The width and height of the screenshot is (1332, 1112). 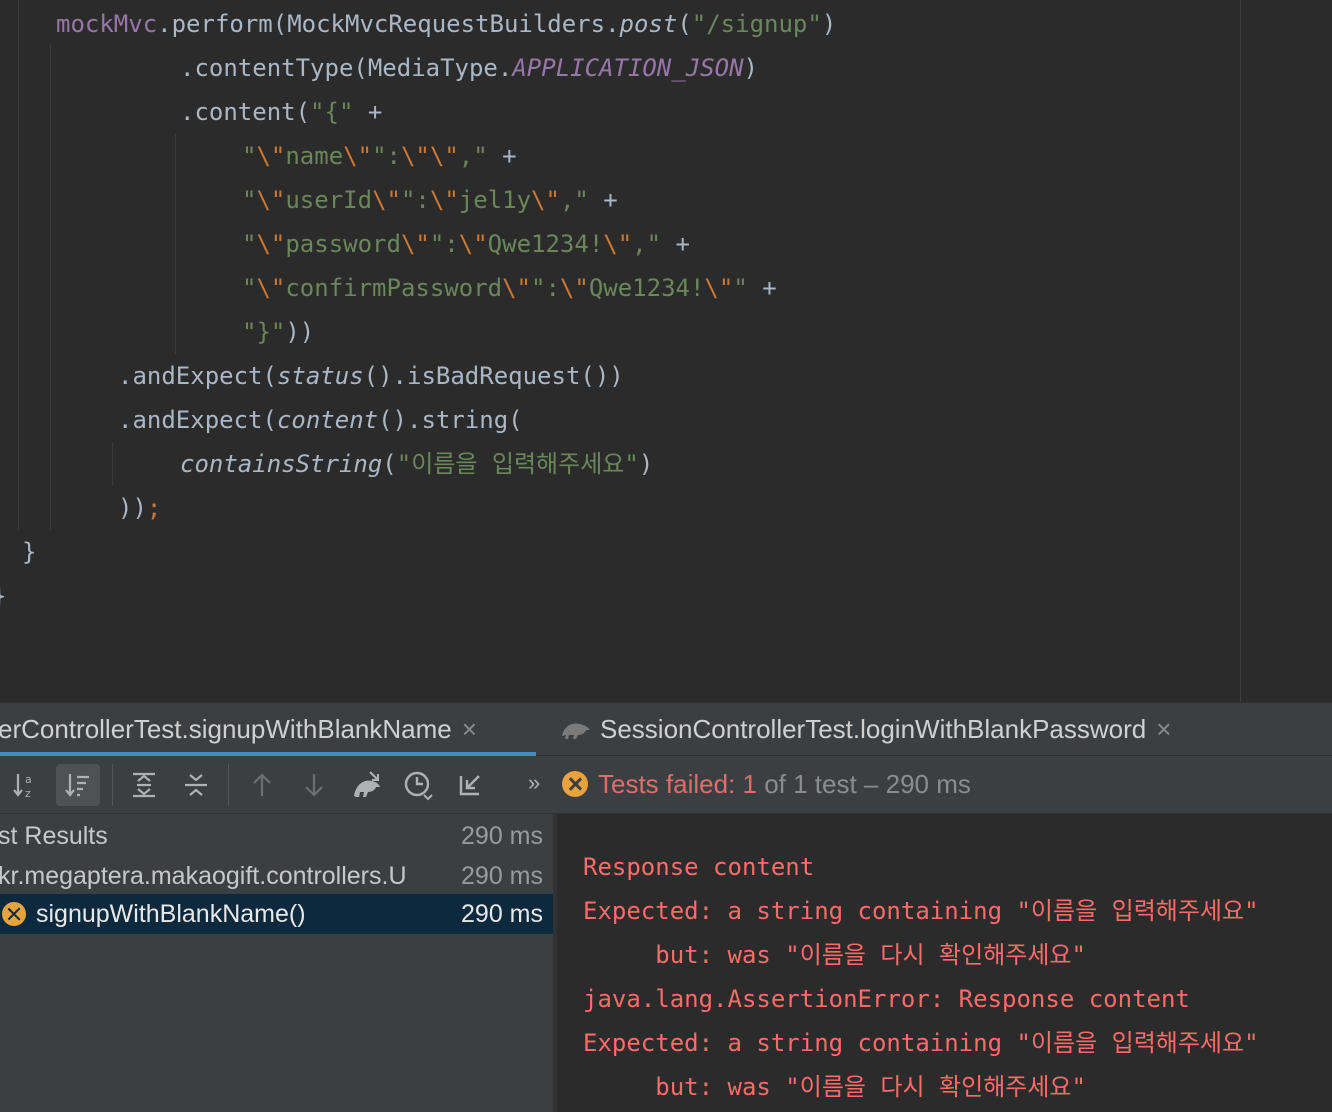 What do you see at coordinates (534, 784) in the screenshot?
I see `more-actions-chevron: »` at bounding box center [534, 784].